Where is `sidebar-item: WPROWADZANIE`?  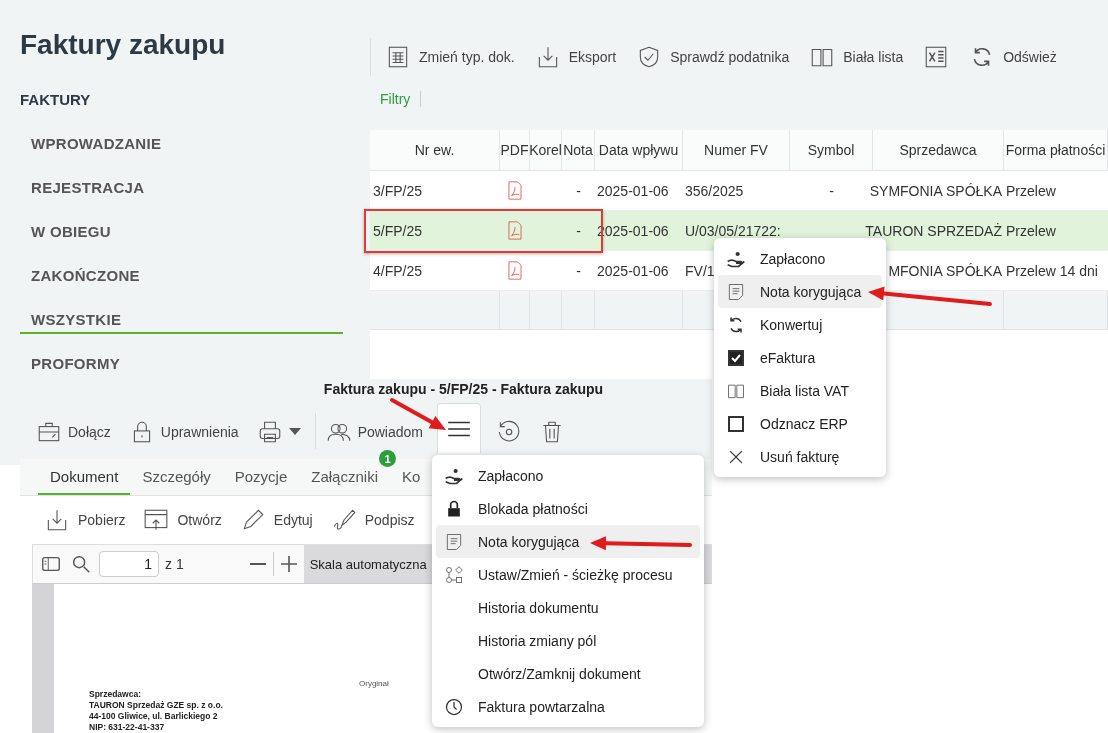
sidebar-item: WPROWADZANIE is located at coordinates (181, 146).